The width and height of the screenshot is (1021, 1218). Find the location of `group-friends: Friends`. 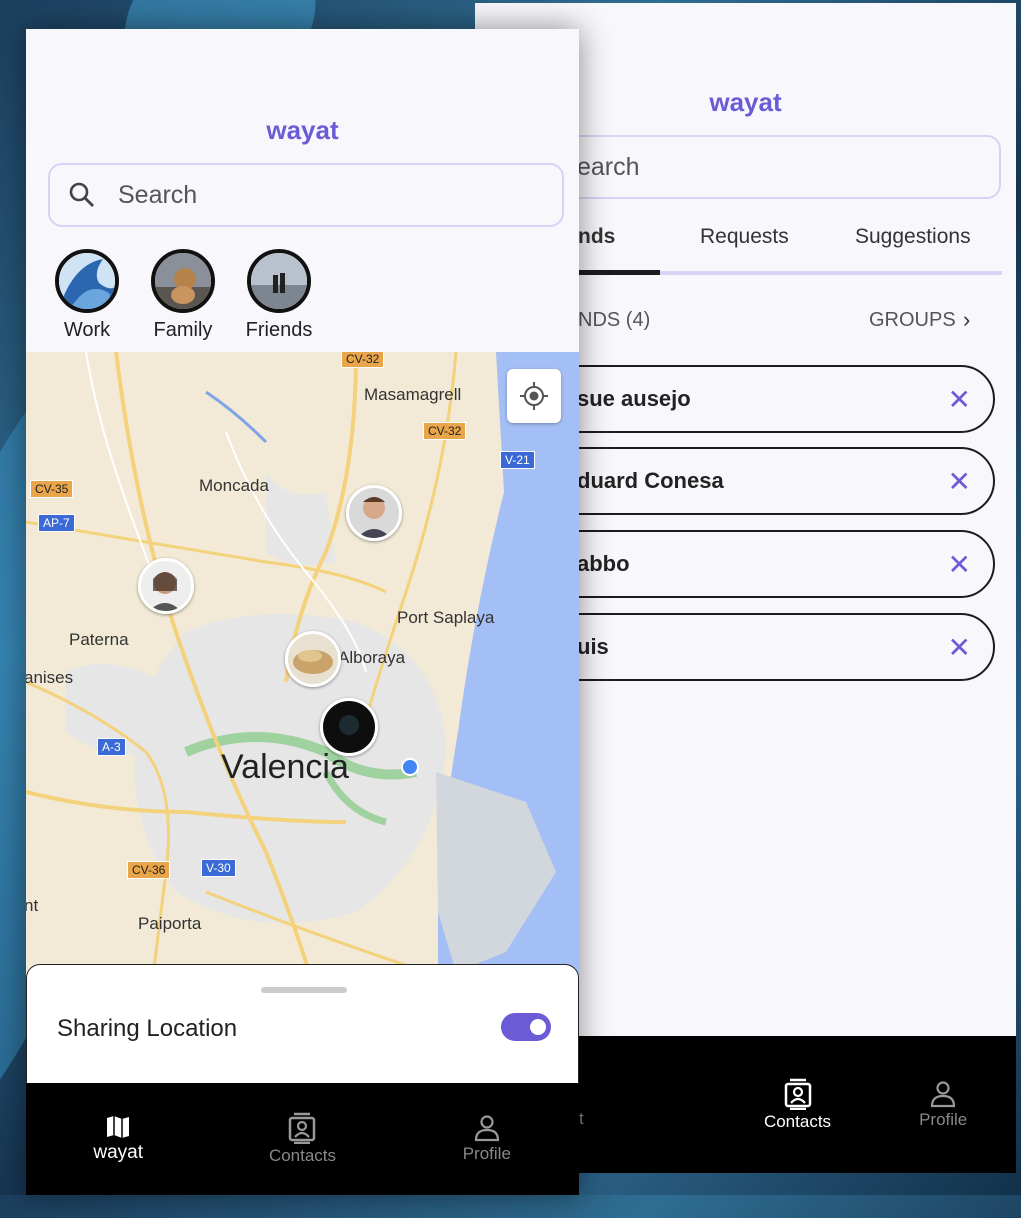

group-friends: Friends is located at coordinates (279, 295).